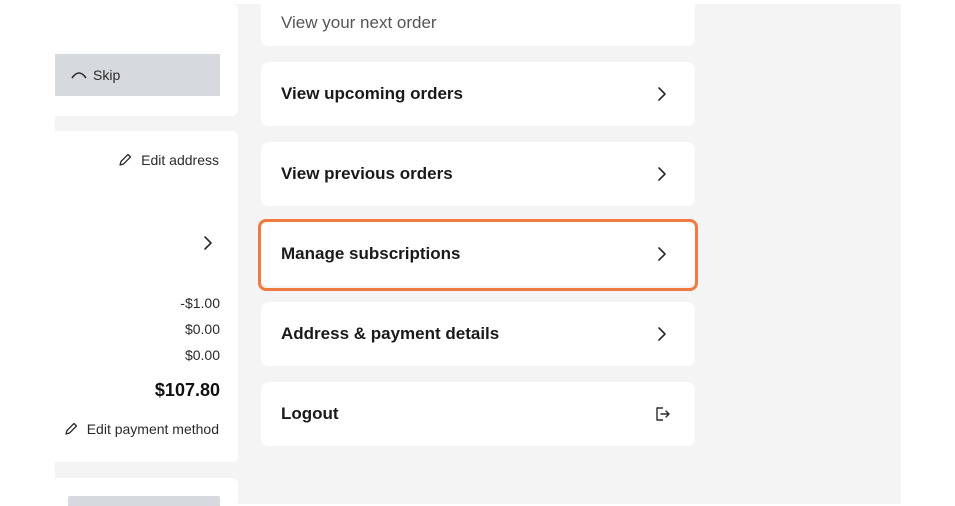 The image size is (955, 506). I want to click on menu-item-upcoming-orders: View upcoming orders, so click(478, 94).